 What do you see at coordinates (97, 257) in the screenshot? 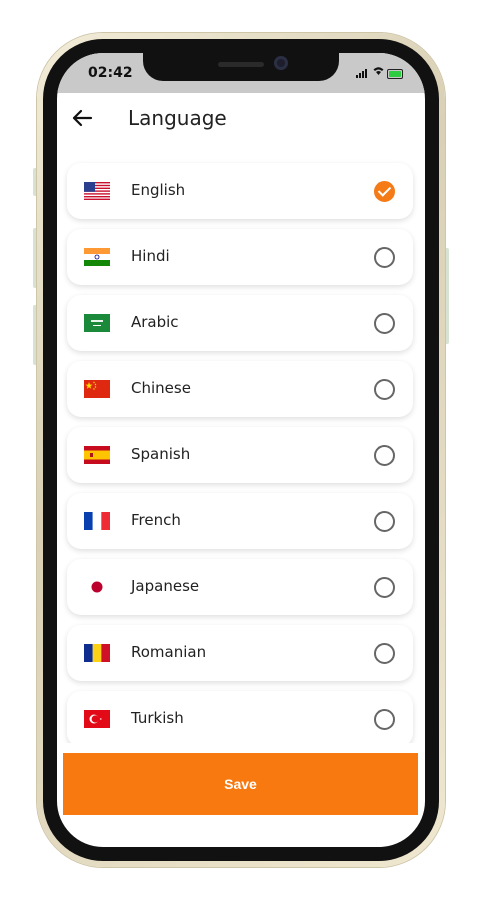
I see `india-flag-icon` at bounding box center [97, 257].